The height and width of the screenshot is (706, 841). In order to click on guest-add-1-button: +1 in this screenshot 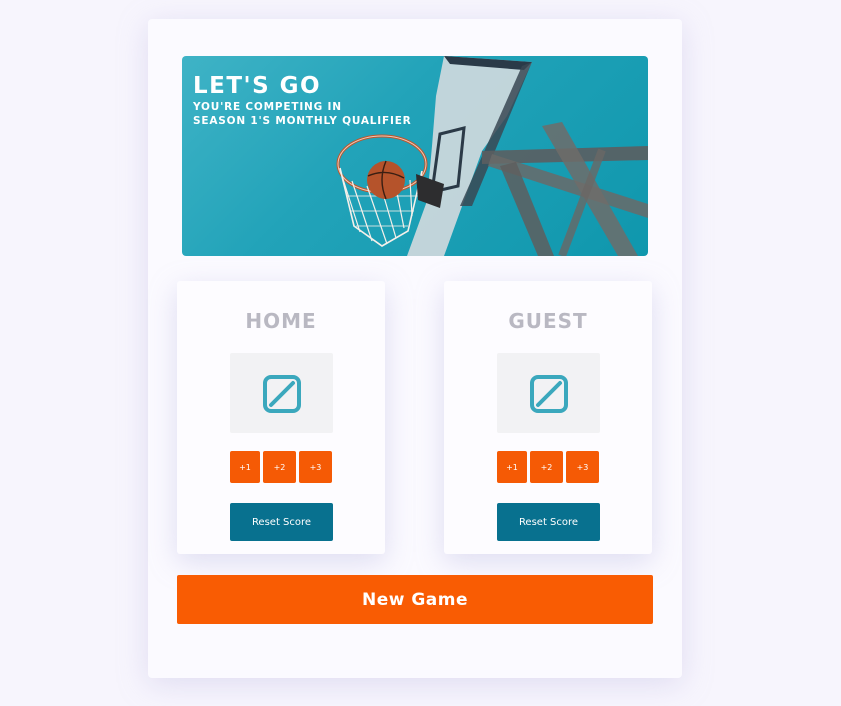, I will do `click(512, 467)`.